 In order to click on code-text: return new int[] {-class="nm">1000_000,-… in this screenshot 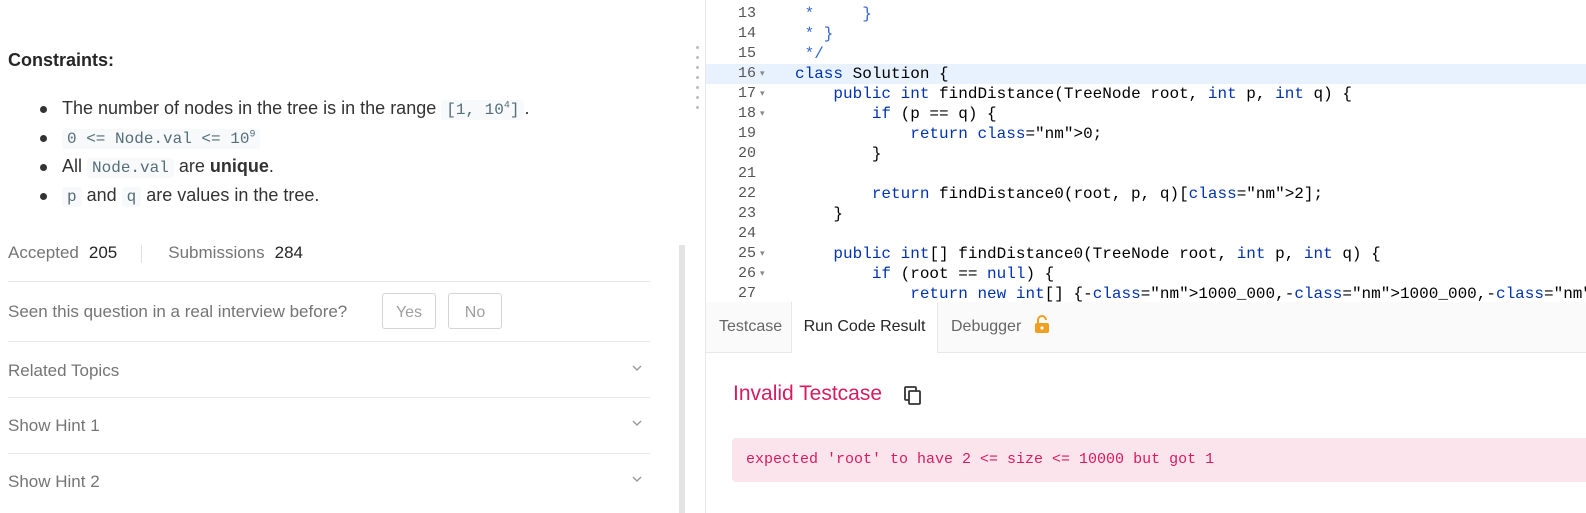, I will do `click(1248, 293)`.